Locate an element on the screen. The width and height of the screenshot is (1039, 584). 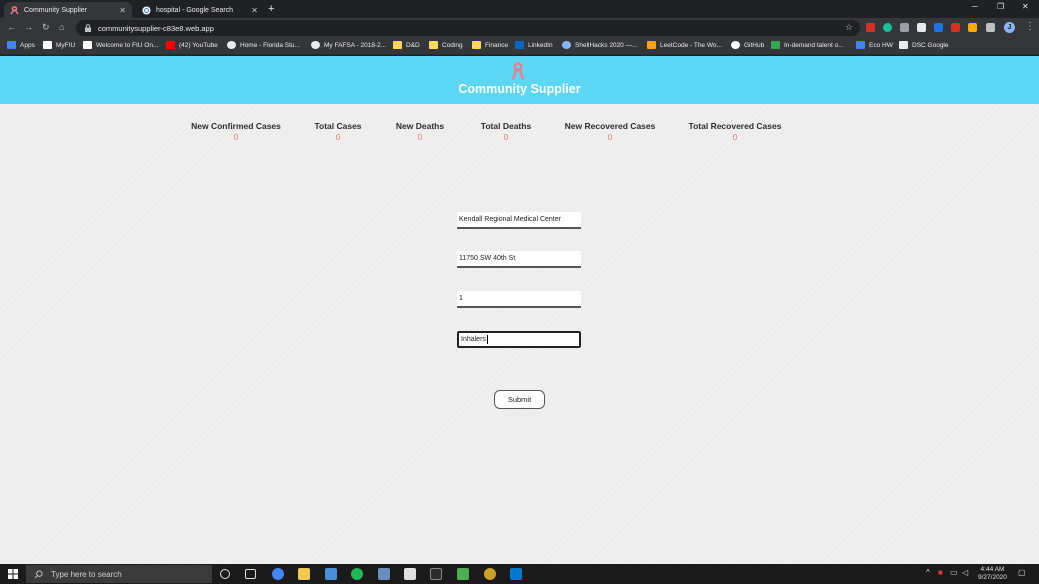
forward-icon: → is located at coordinates (28, 27).